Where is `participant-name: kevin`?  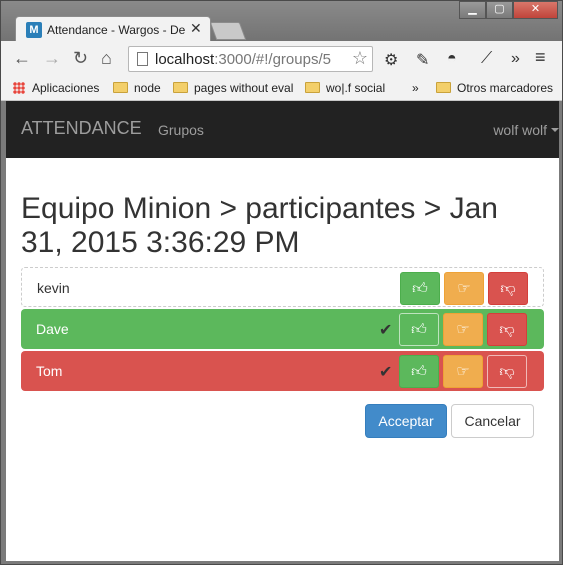
participant-name: kevin is located at coordinates (53, 288).